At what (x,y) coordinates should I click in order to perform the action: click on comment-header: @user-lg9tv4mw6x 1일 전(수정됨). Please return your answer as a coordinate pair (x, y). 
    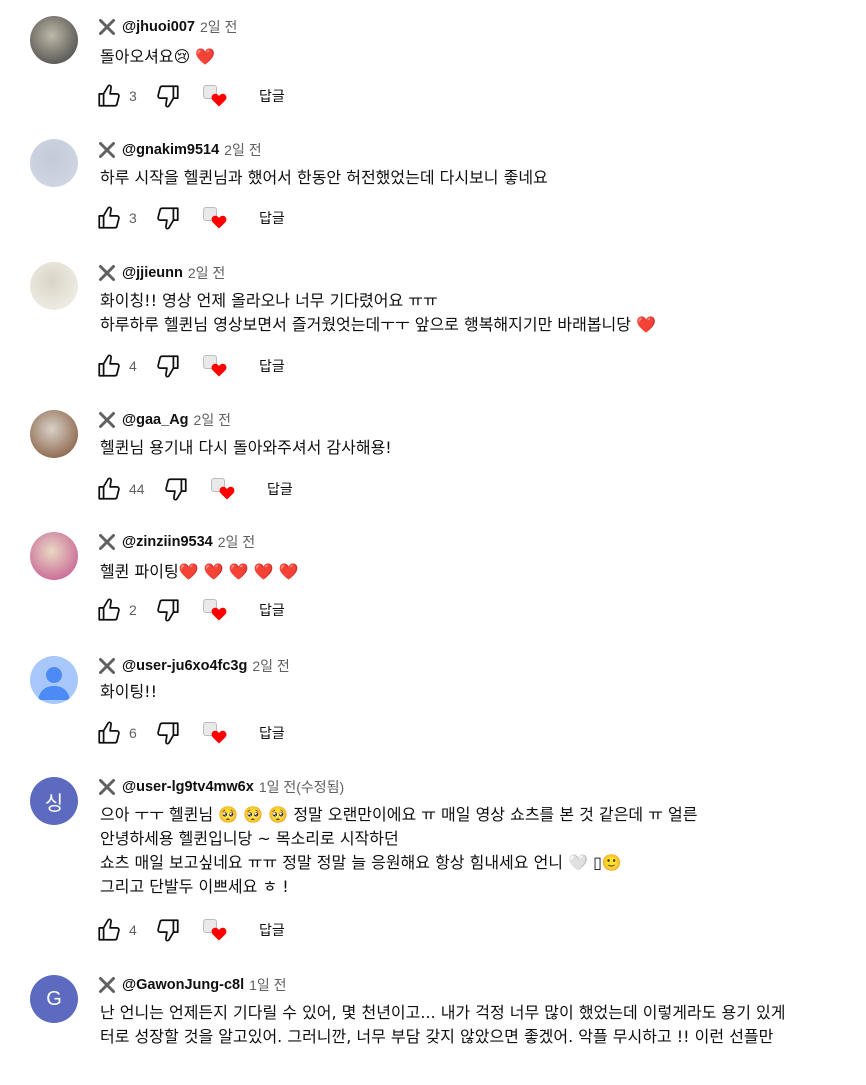
    Looking at the image, I should click on (221, 787).